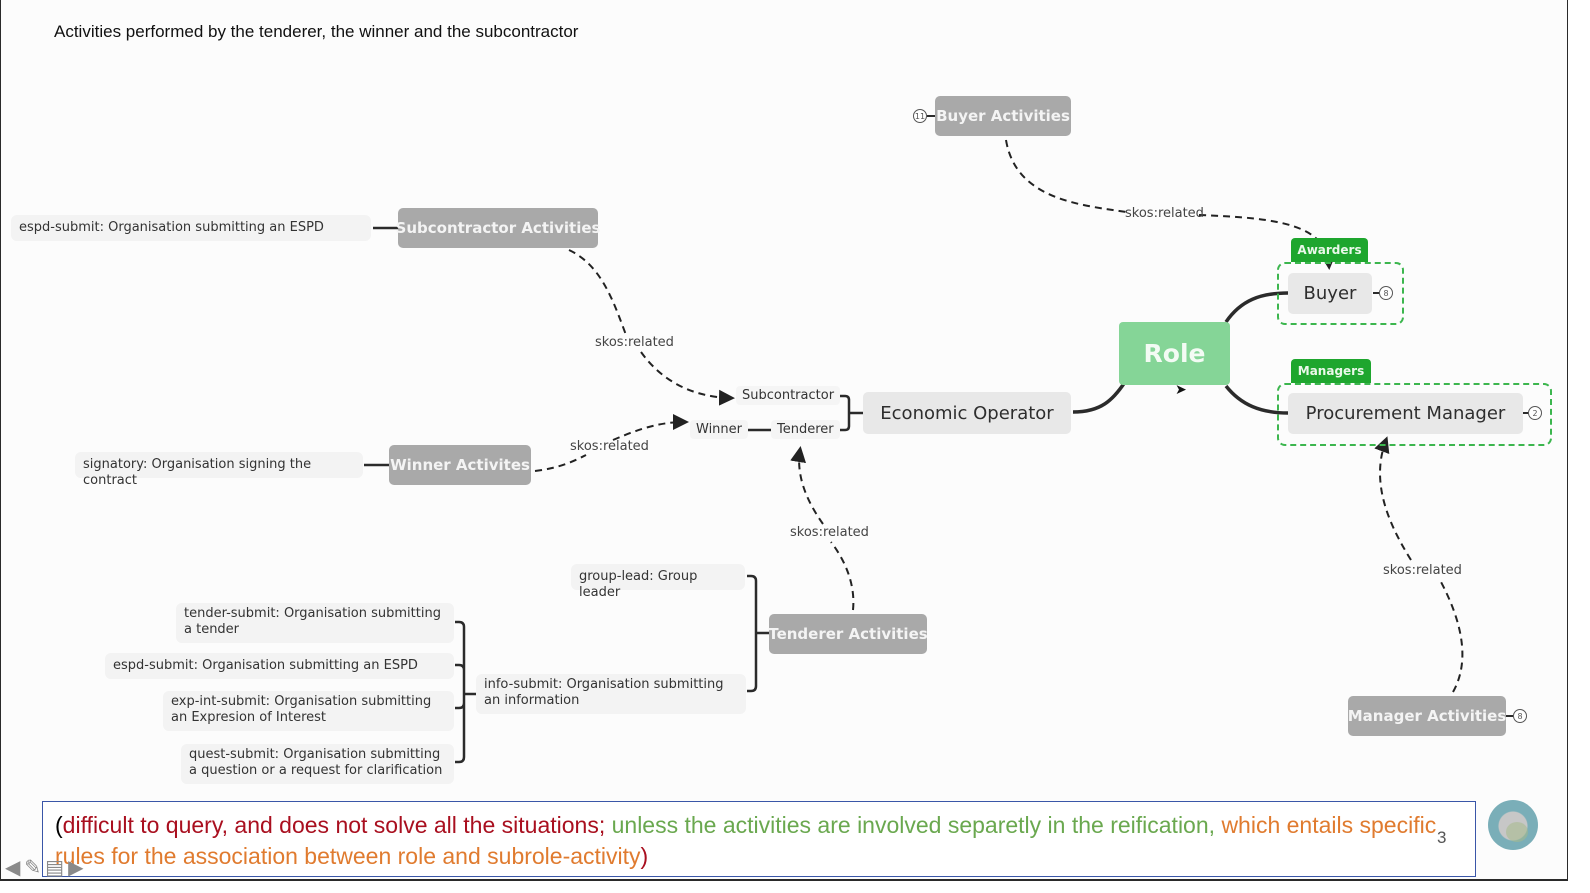  What do you see at coordinates (1442, 837) in the screenshot?
I see `page-number: 3` at bounding box center [1442, 837].